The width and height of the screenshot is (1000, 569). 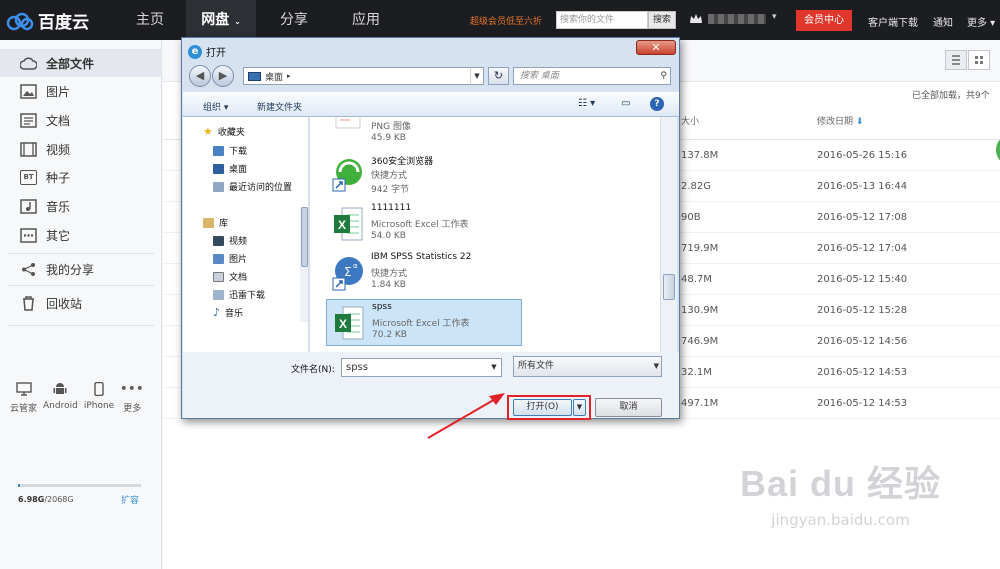 What do you see at coordinates (696, 279) in the screenshot?
I see `file-size-cell: 48.7M` at bounding box center [696, 279].